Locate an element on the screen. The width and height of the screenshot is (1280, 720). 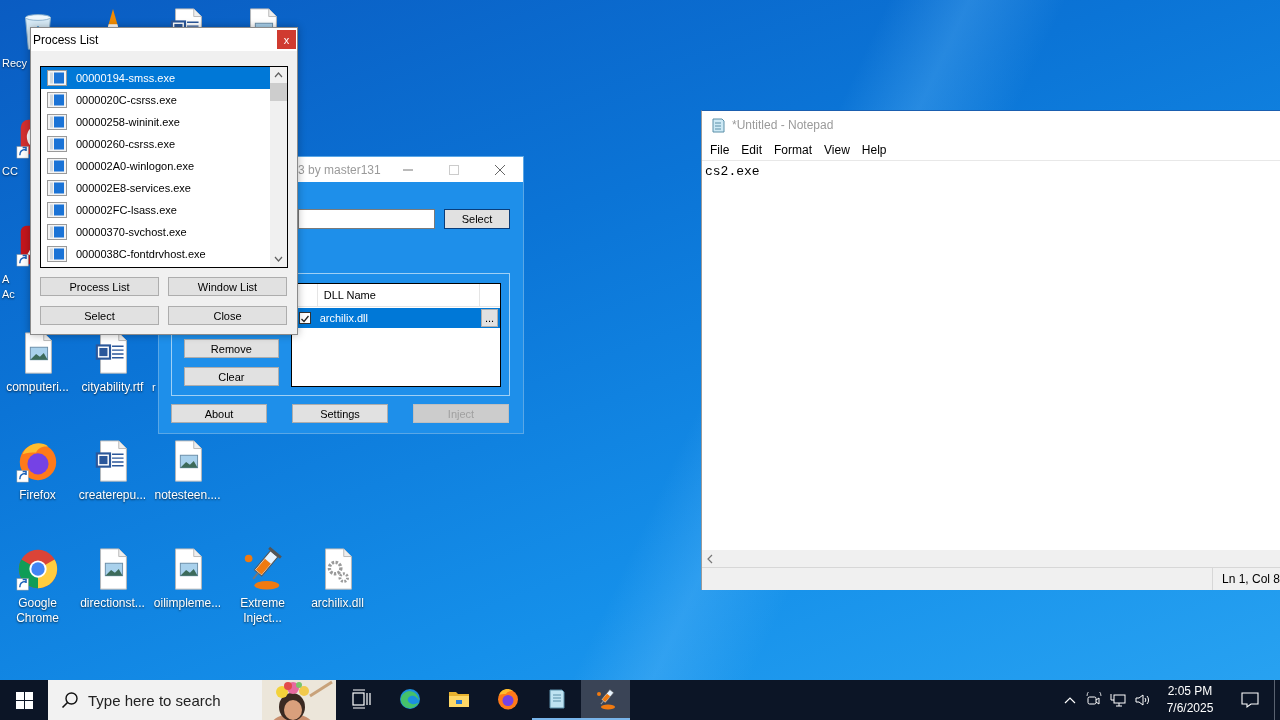
status-text: Ln 1, Col 8 is located at coordinates (1245, 579).